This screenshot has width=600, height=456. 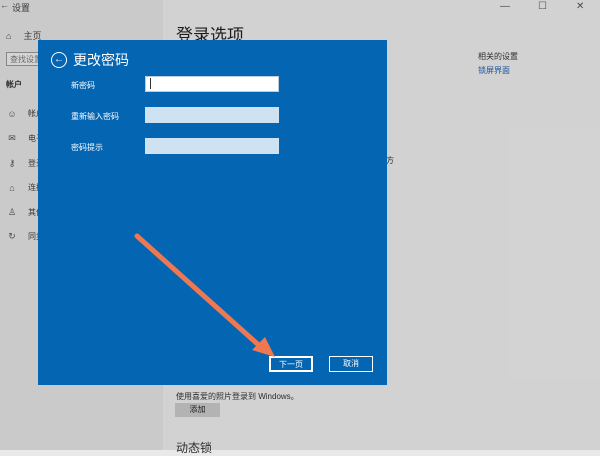 What do you see at coordinates (95, 116) in the screenshot?
I see `confirm-password-label: 重新输入密码` at bounding box center [95, 116].